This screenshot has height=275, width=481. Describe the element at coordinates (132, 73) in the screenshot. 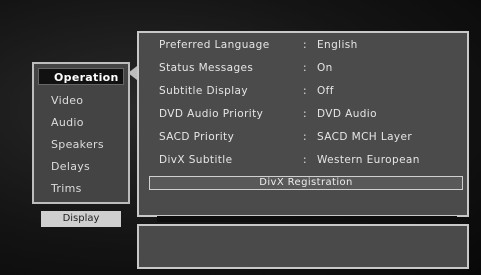

I see `selection-pointer-icon` at that location.